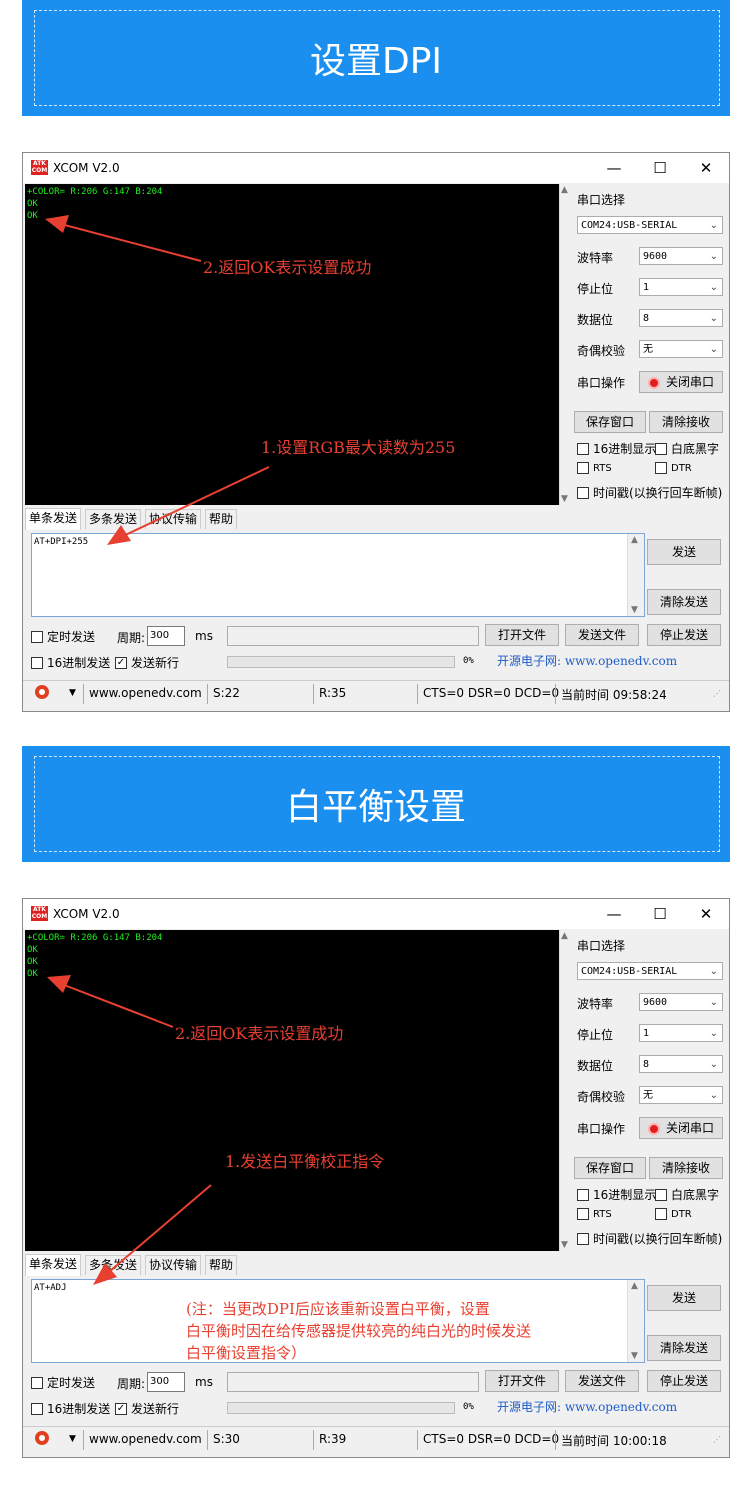 Image resolution: width=750 pixels, height=1494 pixels. What do you see at coordinates (39, 913) in the screenshot?
I see `atk-logo-icon: ATK COM` at bounding box center [39, 913].